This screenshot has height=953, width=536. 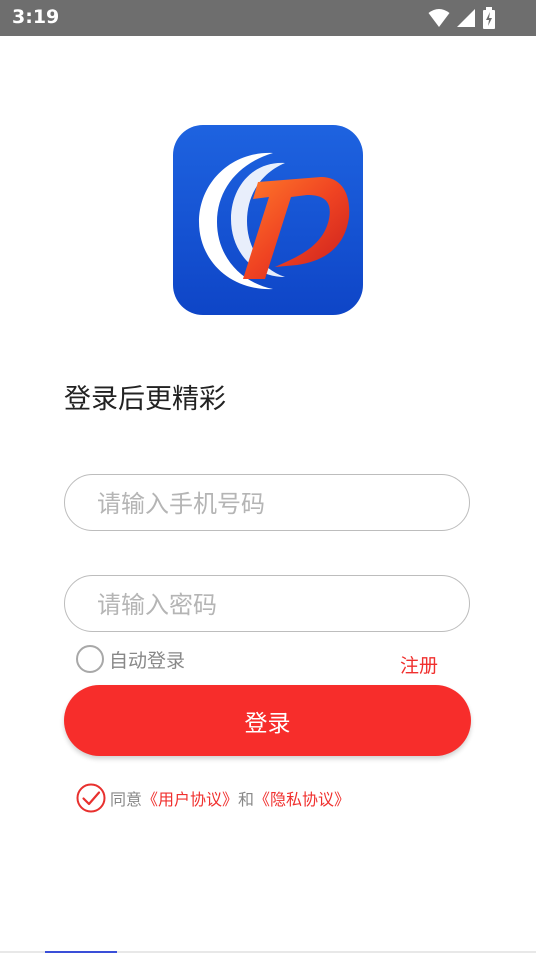 What do you see at coordinates (91, 798) in the screenshot?
I see `agreement-checkbox-icon` at bounding box center [91, 798].